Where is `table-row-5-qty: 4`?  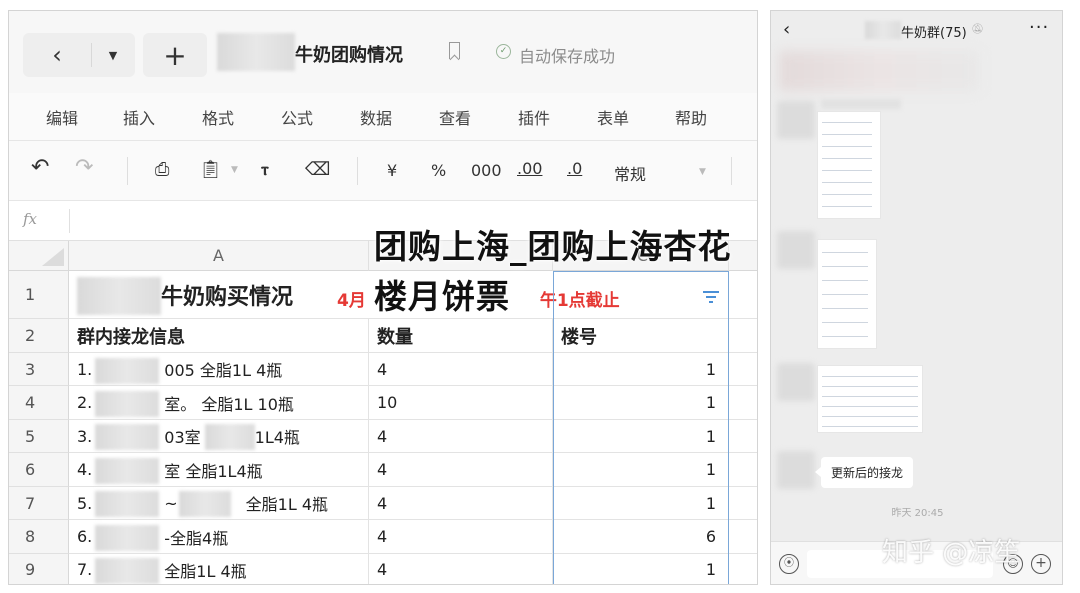
table-row-5-qty: 4 is located at coordinates (461, 503).